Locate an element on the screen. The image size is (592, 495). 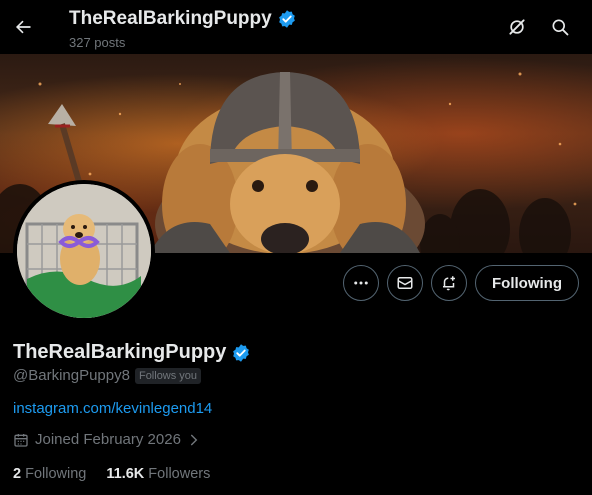
header-display-name: TheRealBarkingPuppy is located at coordinates (170, 18).